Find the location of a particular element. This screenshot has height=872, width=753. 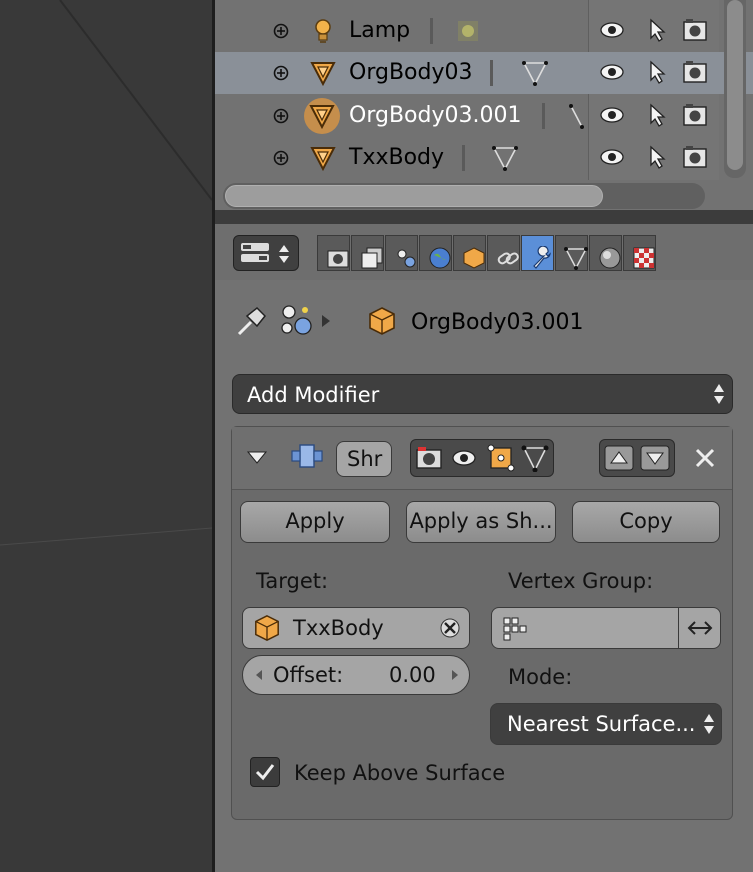

pin-icon is located at coordinates (252, 321).